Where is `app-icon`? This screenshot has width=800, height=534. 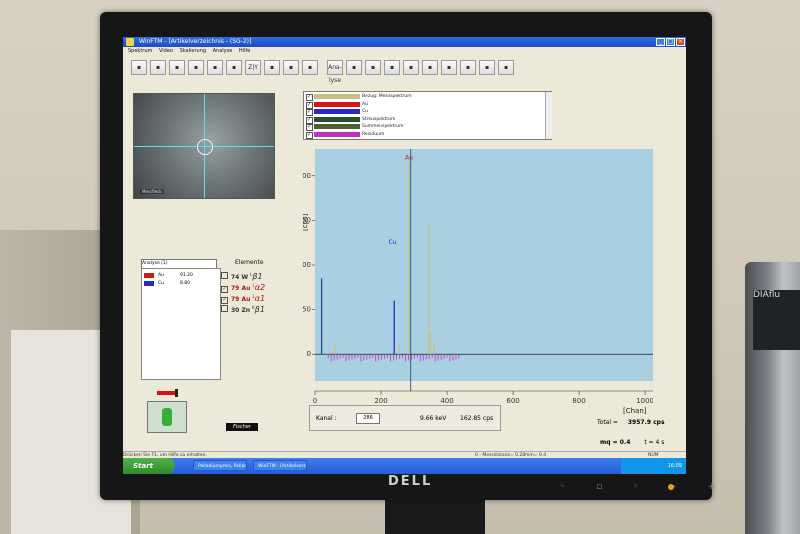
app-icon is located at coordinates (130, 42).